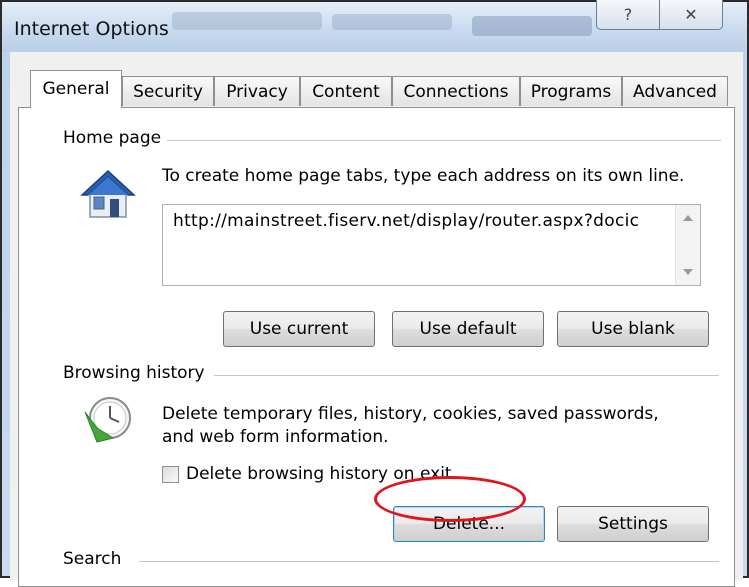 The image size is (749, 587). I want to click on tab-security: Security, so click(168, 91).